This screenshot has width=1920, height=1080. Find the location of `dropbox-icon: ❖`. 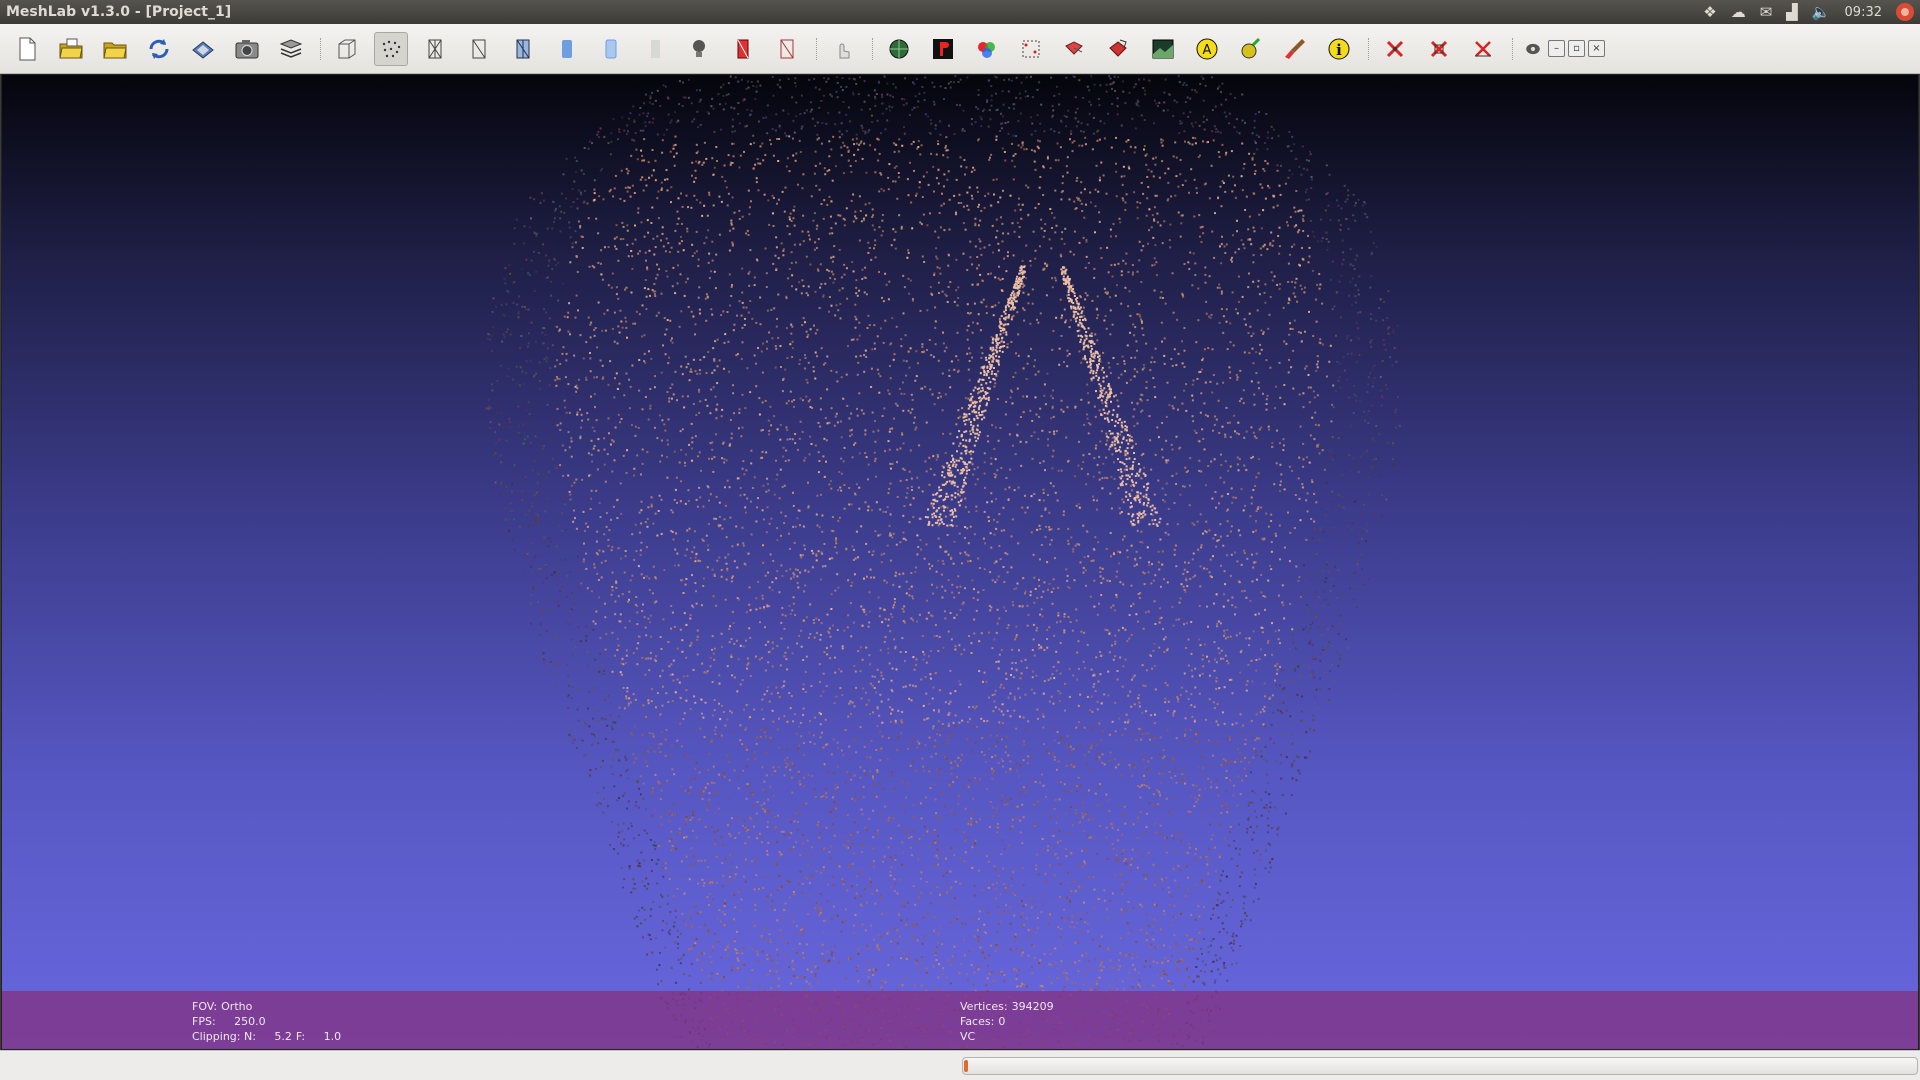

dropbox-icon: ❖ is located at coordinates (1709, 12).